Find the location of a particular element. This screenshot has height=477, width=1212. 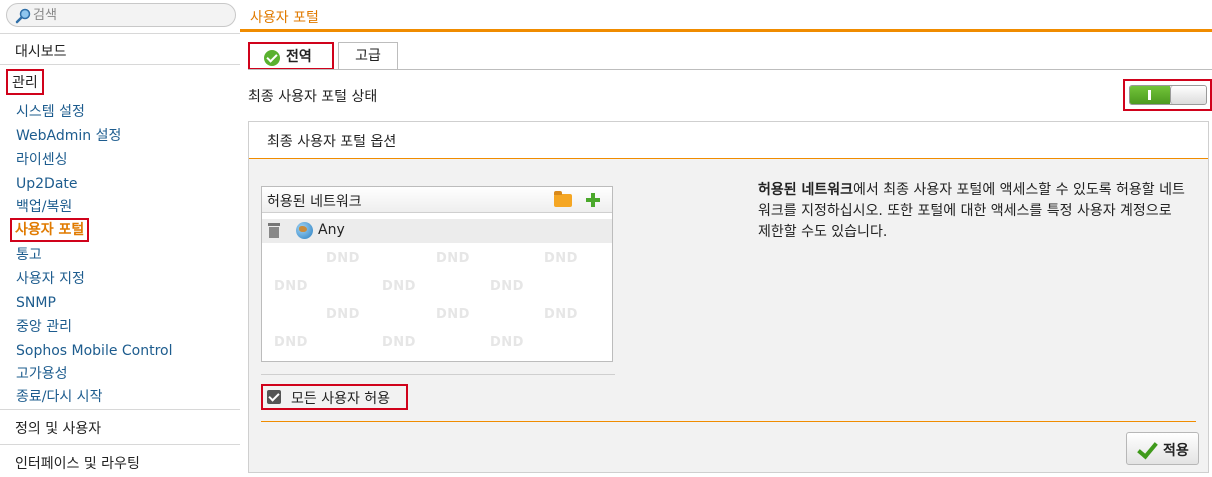

folder-icon is located at coordinates (563, 199).